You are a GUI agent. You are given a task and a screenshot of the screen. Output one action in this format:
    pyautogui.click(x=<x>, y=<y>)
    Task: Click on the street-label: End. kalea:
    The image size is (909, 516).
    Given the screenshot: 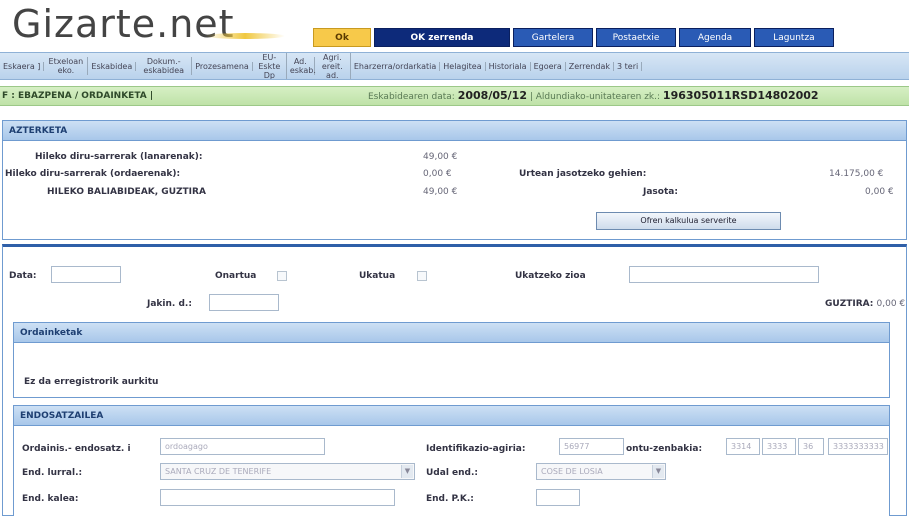 What is the action you would take?
    pyautogui.click(x=50, y=499)
    